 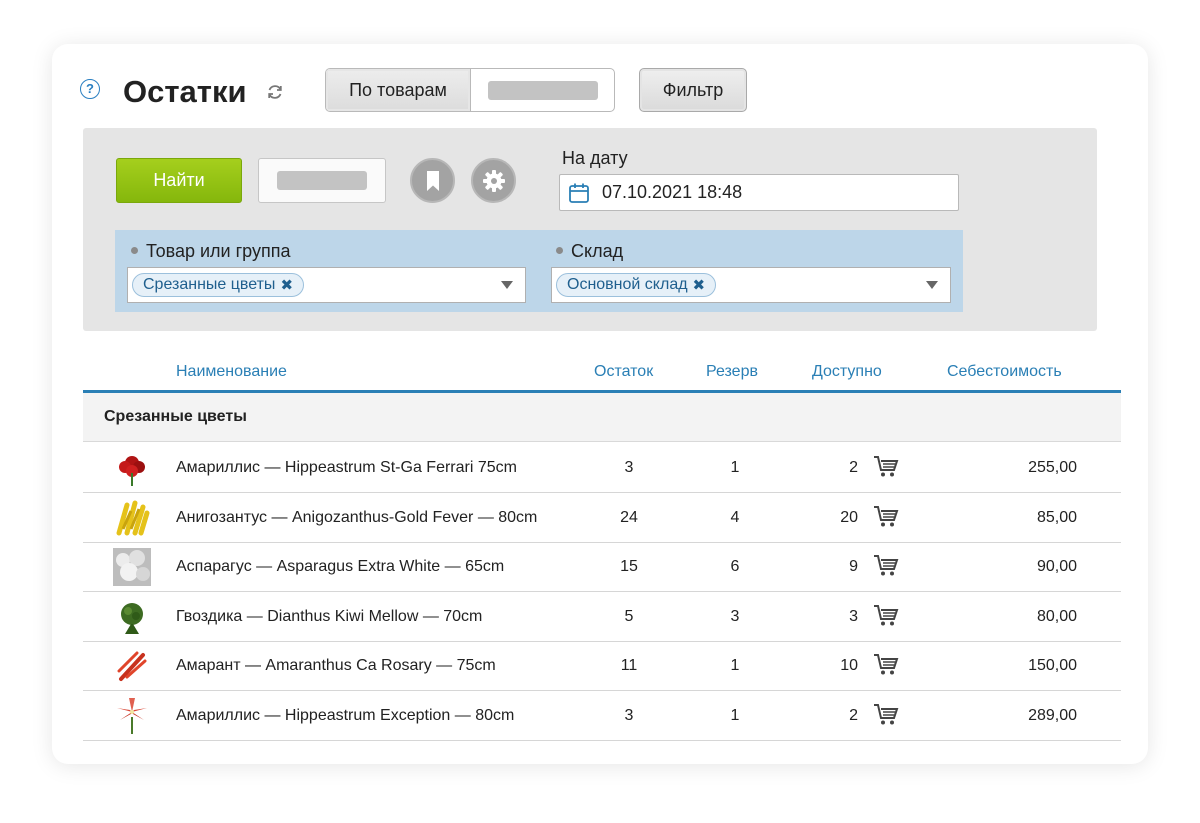 I want to click on find-button: Найти, so click(x=179, y=180).